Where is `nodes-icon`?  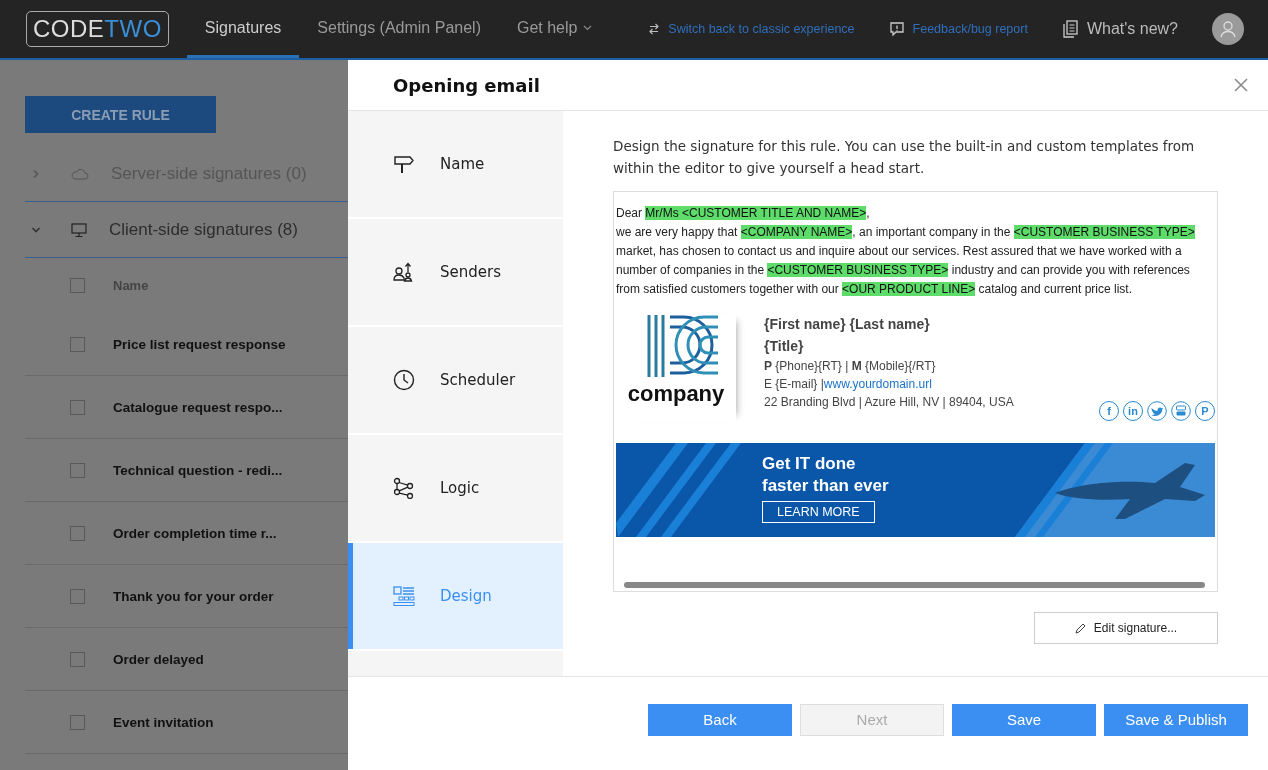 nodes-icon is located at coordinates (404, 488).